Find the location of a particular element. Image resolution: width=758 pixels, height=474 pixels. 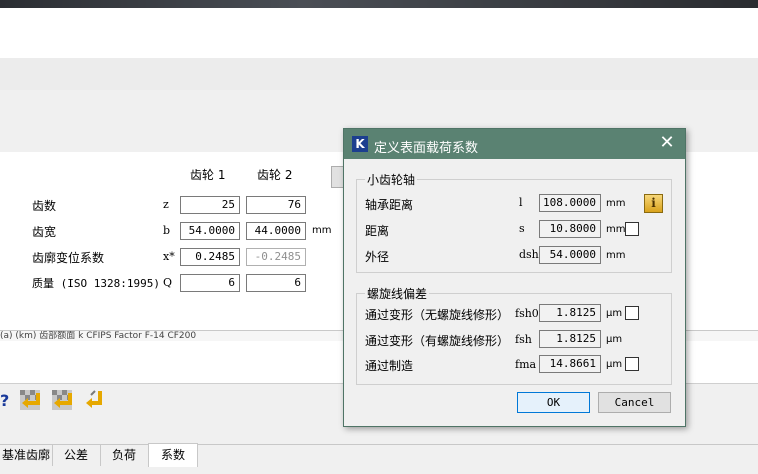

row-label-profile-shift: 齿廓变位系数 is located at coordinates (68, 258).